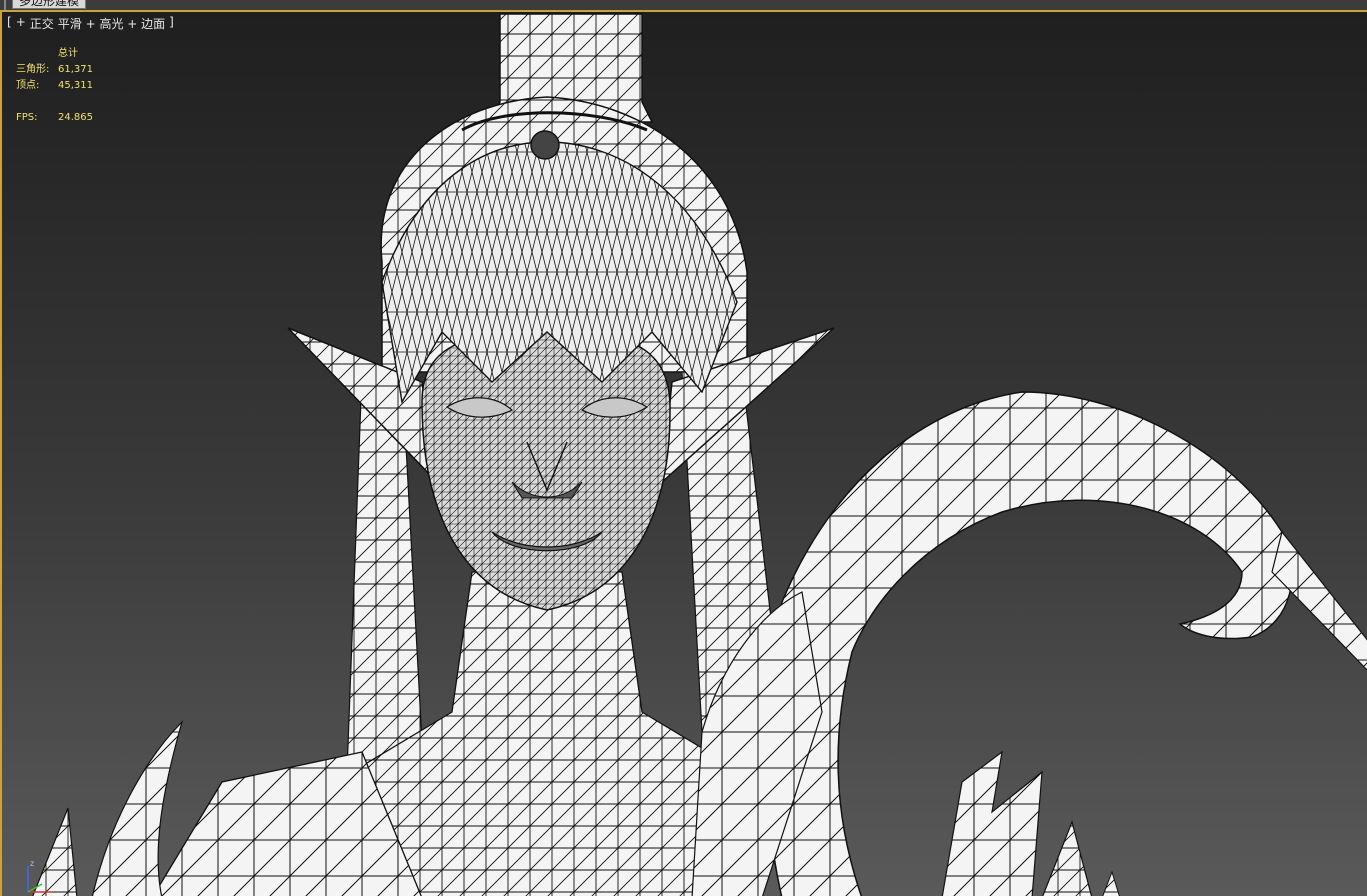  I want to click on ribbon-tab-polygon-modeling: 多边形建模, so click(49, 4).